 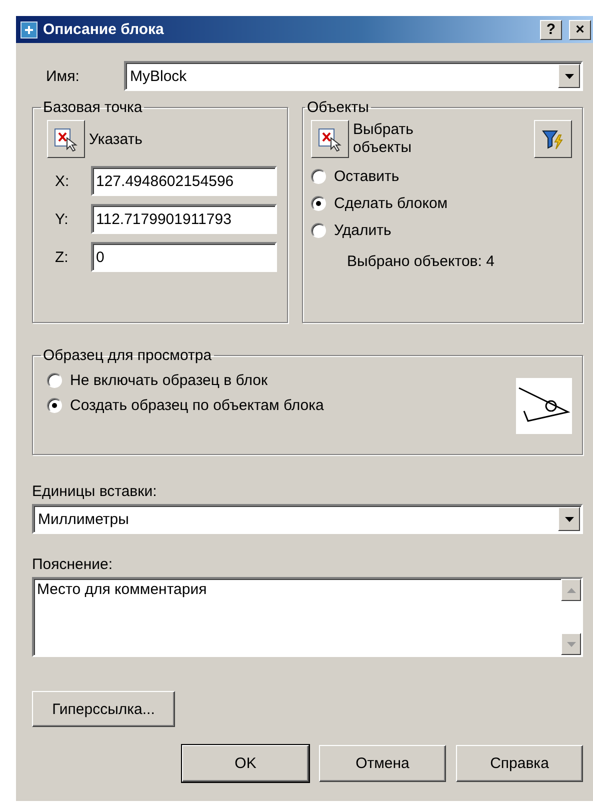 I want to click on description-label: Пояснение:, so click(x=73, y=564).